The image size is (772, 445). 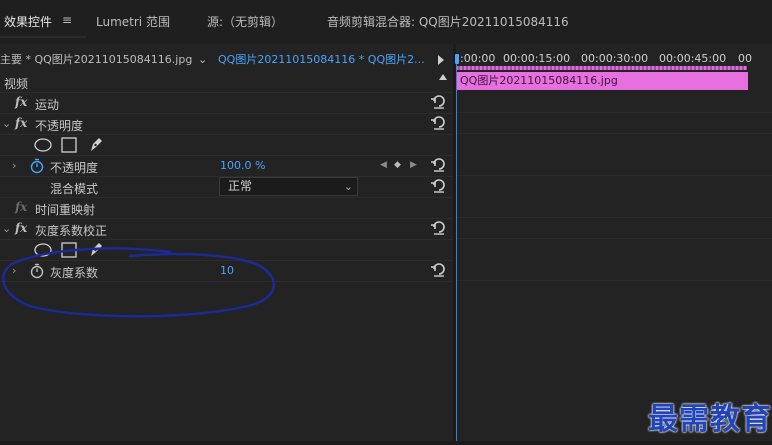 What do you see at coordinates (226, 208) in the screenshot?
I see `effect-time-remap: fx 时间重映射` at bounding box center [226, 208].